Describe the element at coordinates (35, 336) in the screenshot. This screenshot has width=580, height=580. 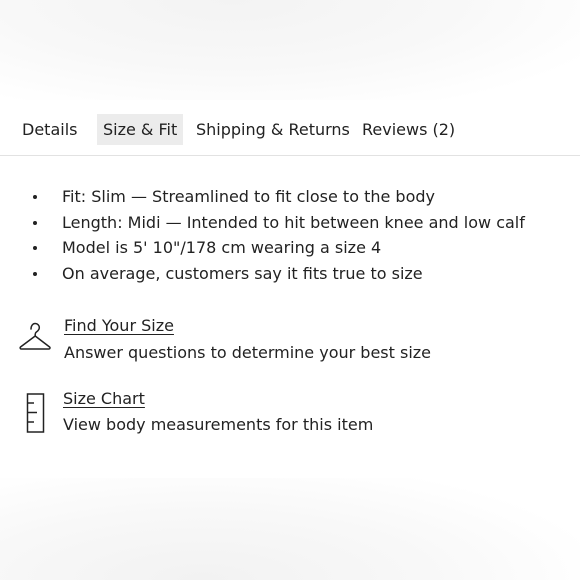
I see `hanger-icon` at that location.